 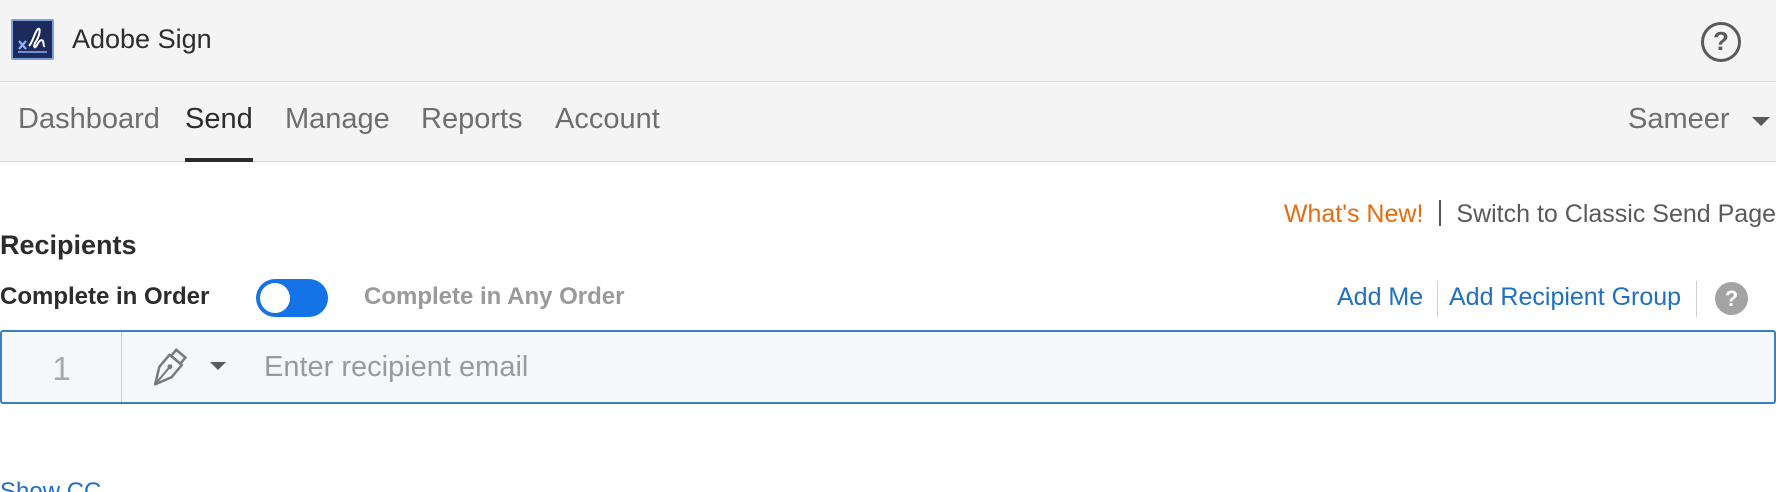 I want to click on complete-in-order-label: Complete in Order, so click(x=105, y=296).